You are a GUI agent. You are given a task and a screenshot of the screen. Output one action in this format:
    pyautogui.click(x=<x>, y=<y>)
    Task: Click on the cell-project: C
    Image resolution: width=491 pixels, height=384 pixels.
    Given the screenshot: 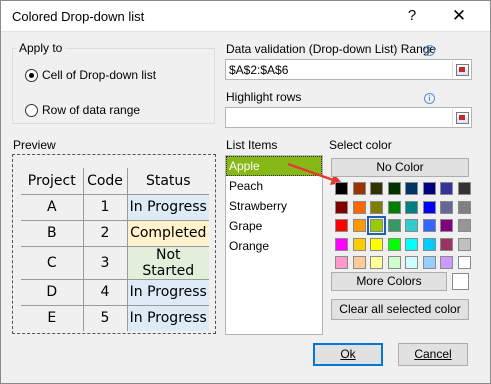 What is the action you would take?
    pyautogui.click(x=52, y=262)
    